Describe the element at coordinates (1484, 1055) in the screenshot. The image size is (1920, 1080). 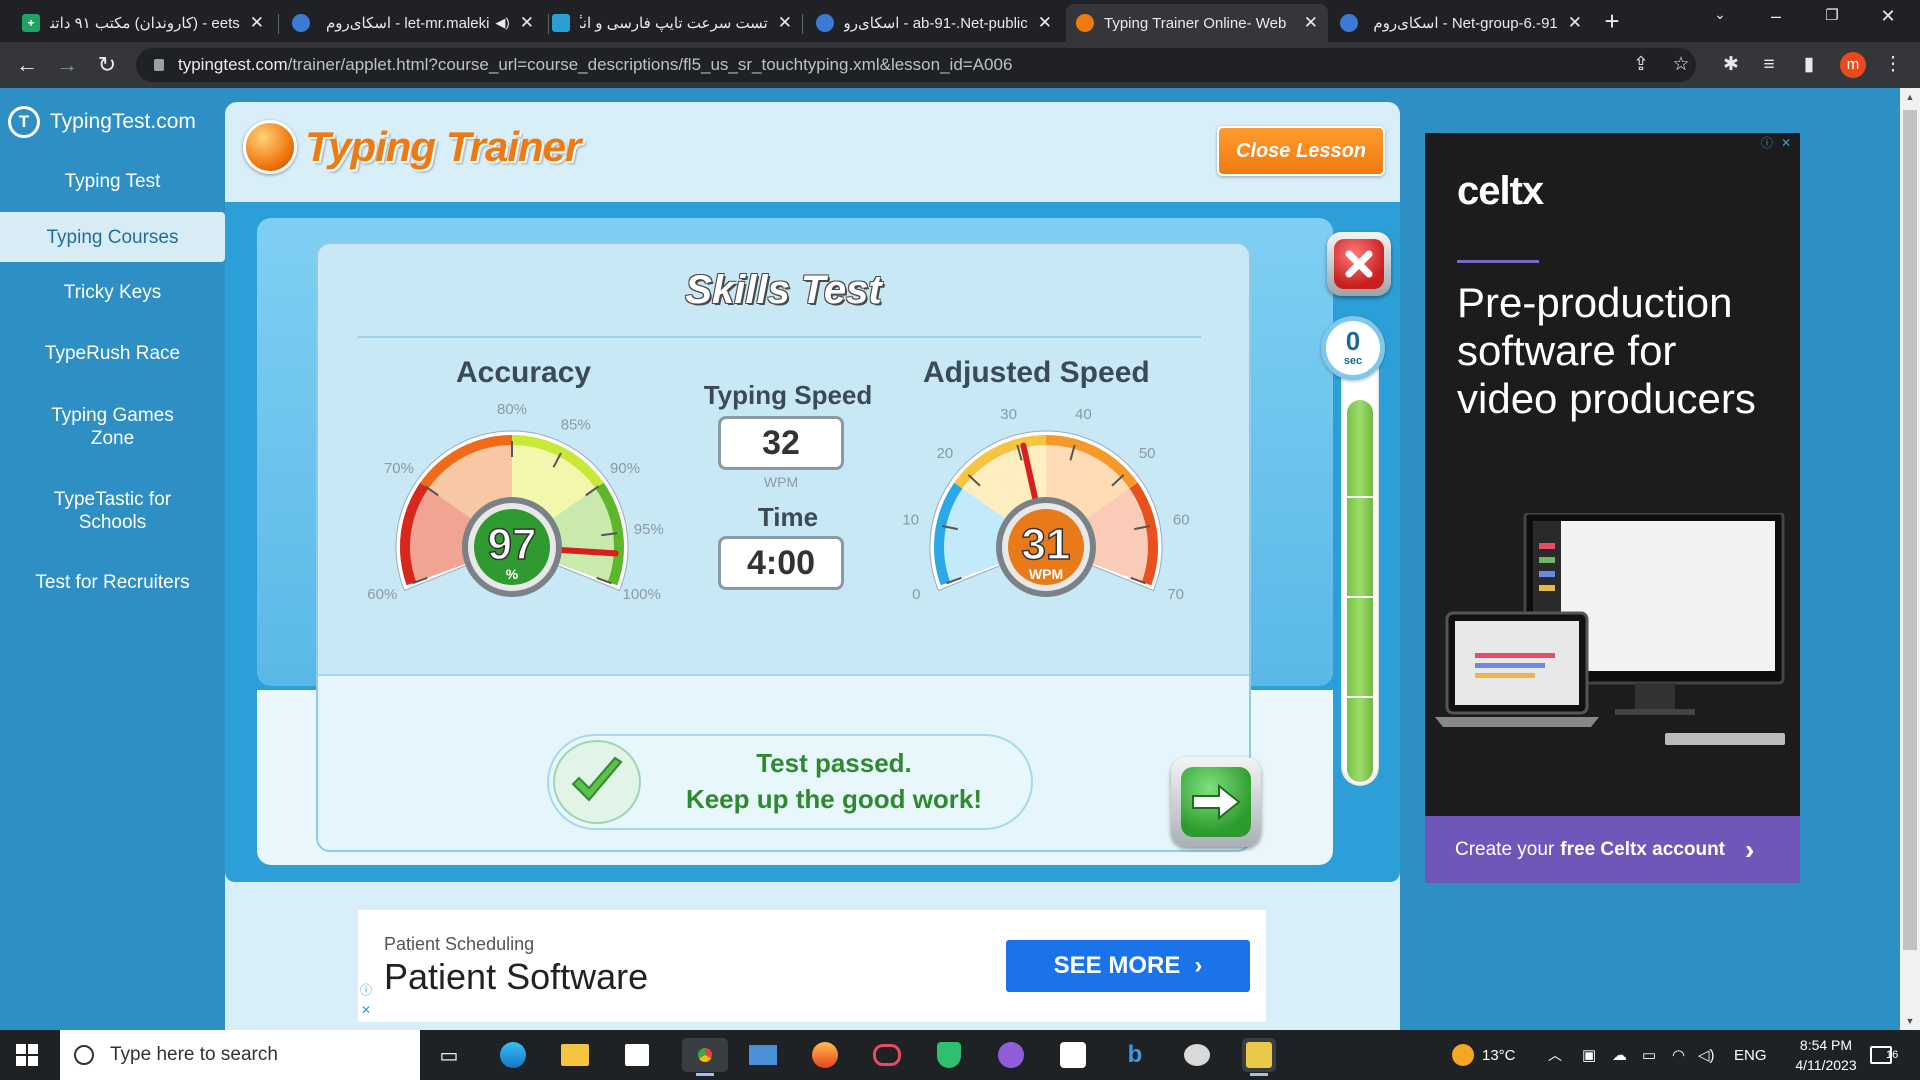
I see `weather-widget: 13°C` at that location.